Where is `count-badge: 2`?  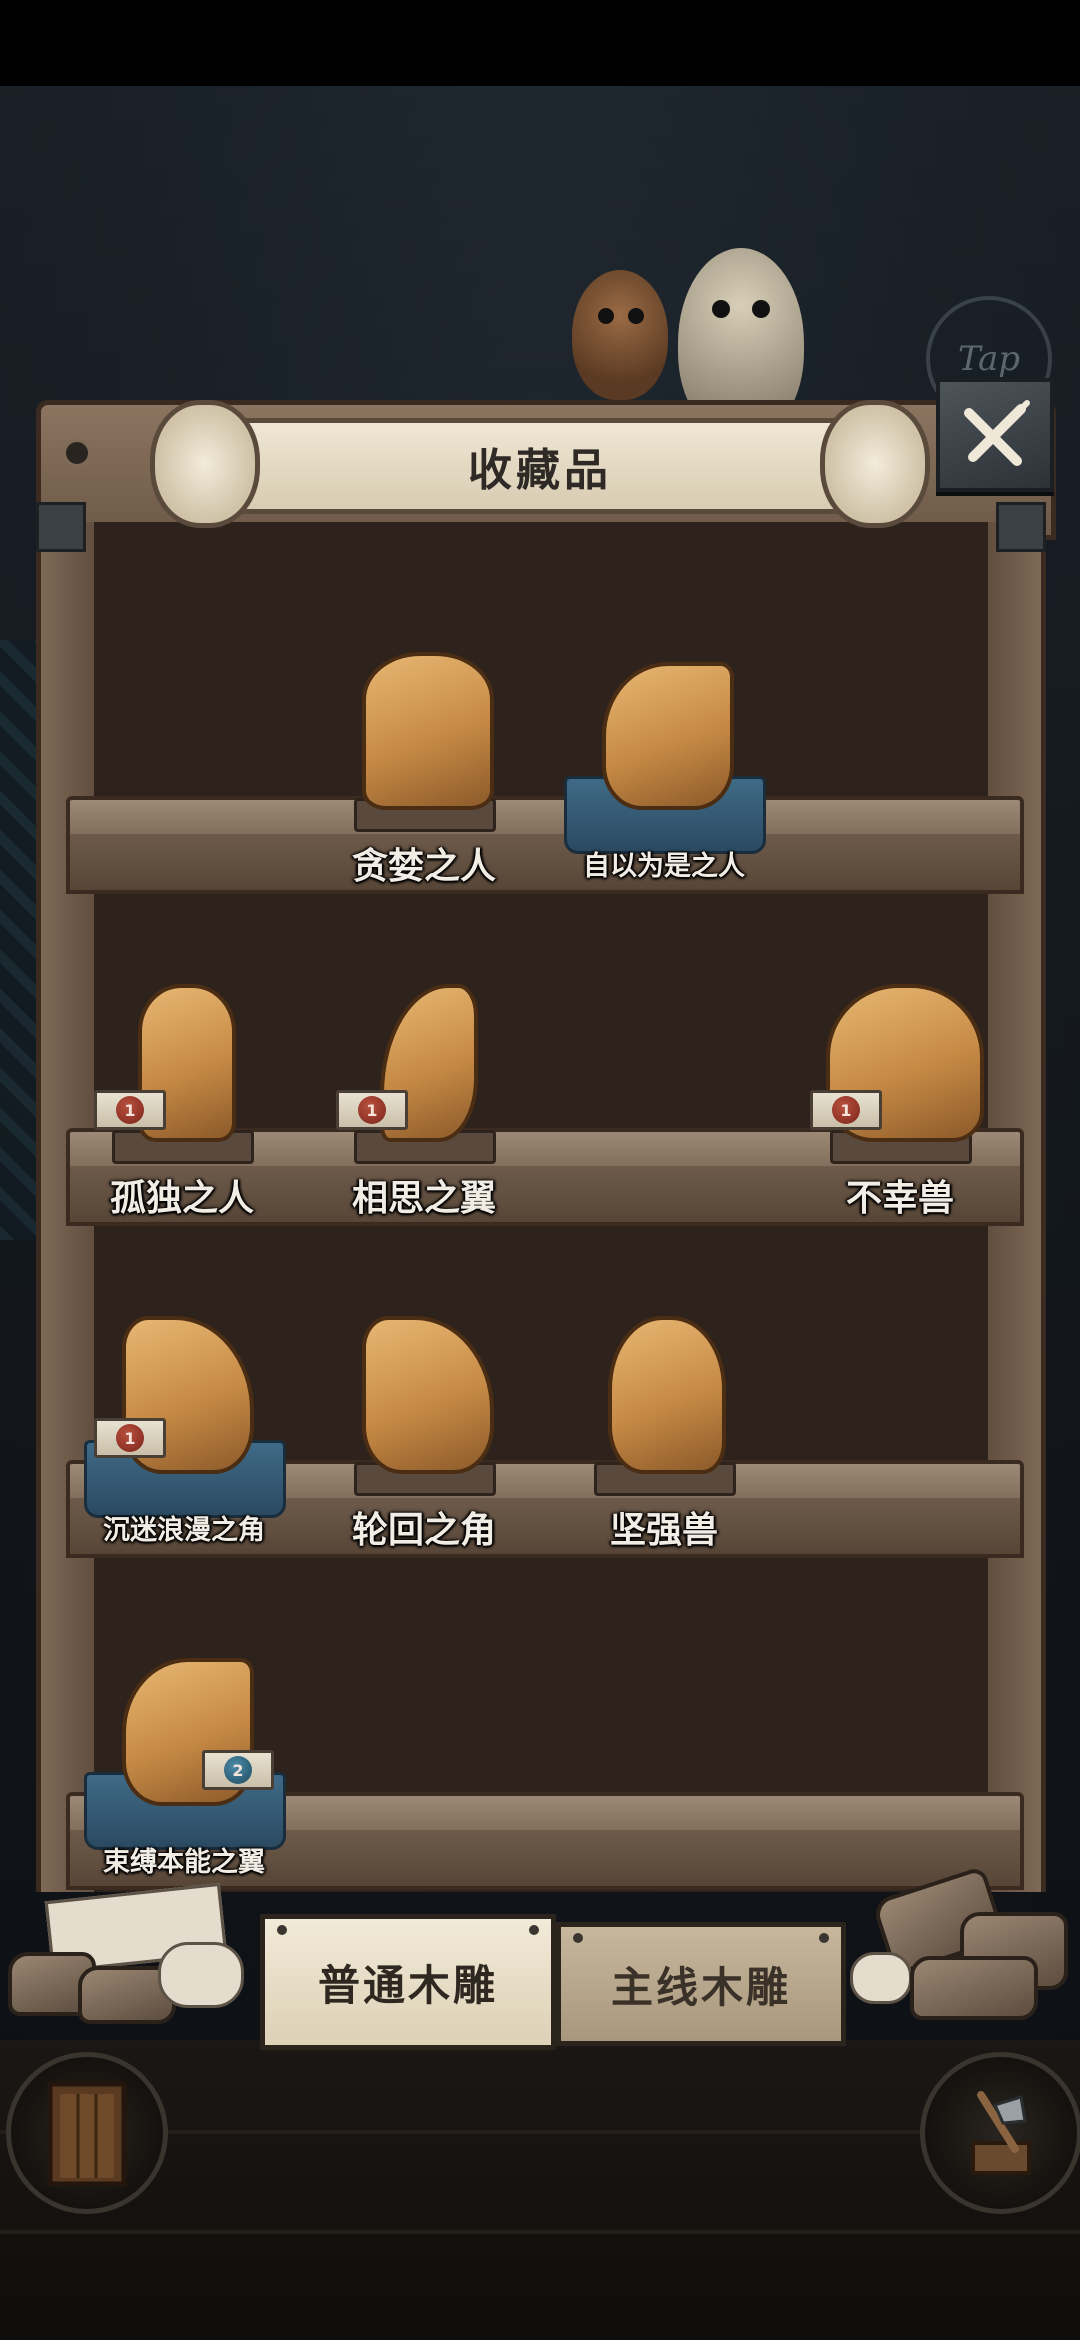 count-badge: 2 is located at coordinates (238, 1770).